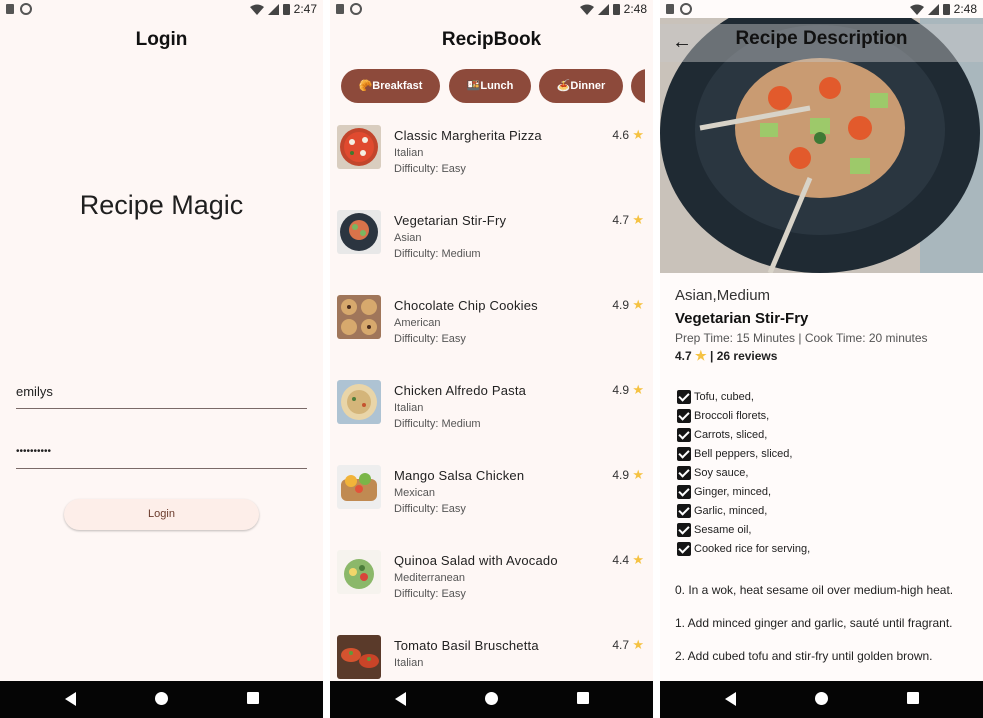 The image size is (983, 718). Describe the element at coordinates (744, 356) in the screenshot. I see `review-count: | 26 reviews` at that location.